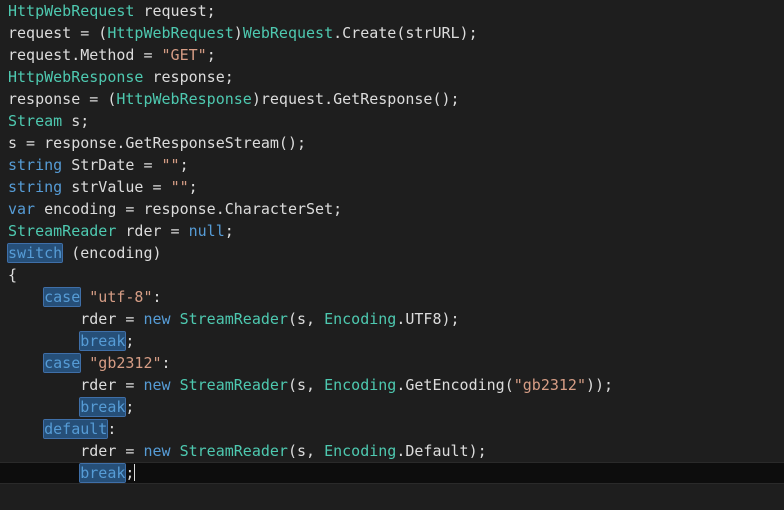  Describe the element at coordinates (157, 143) in the screenshot. I see `code-token-plain: s = response.GetResponseStream();` at that location.